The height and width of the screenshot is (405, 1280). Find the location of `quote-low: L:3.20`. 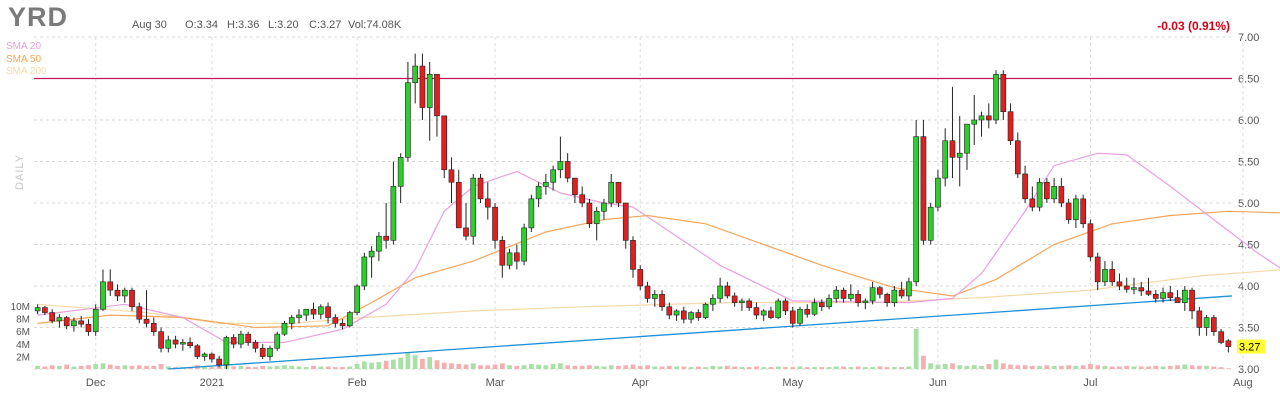

quote-low: L:3.20 is located at coordinates (283, 25).